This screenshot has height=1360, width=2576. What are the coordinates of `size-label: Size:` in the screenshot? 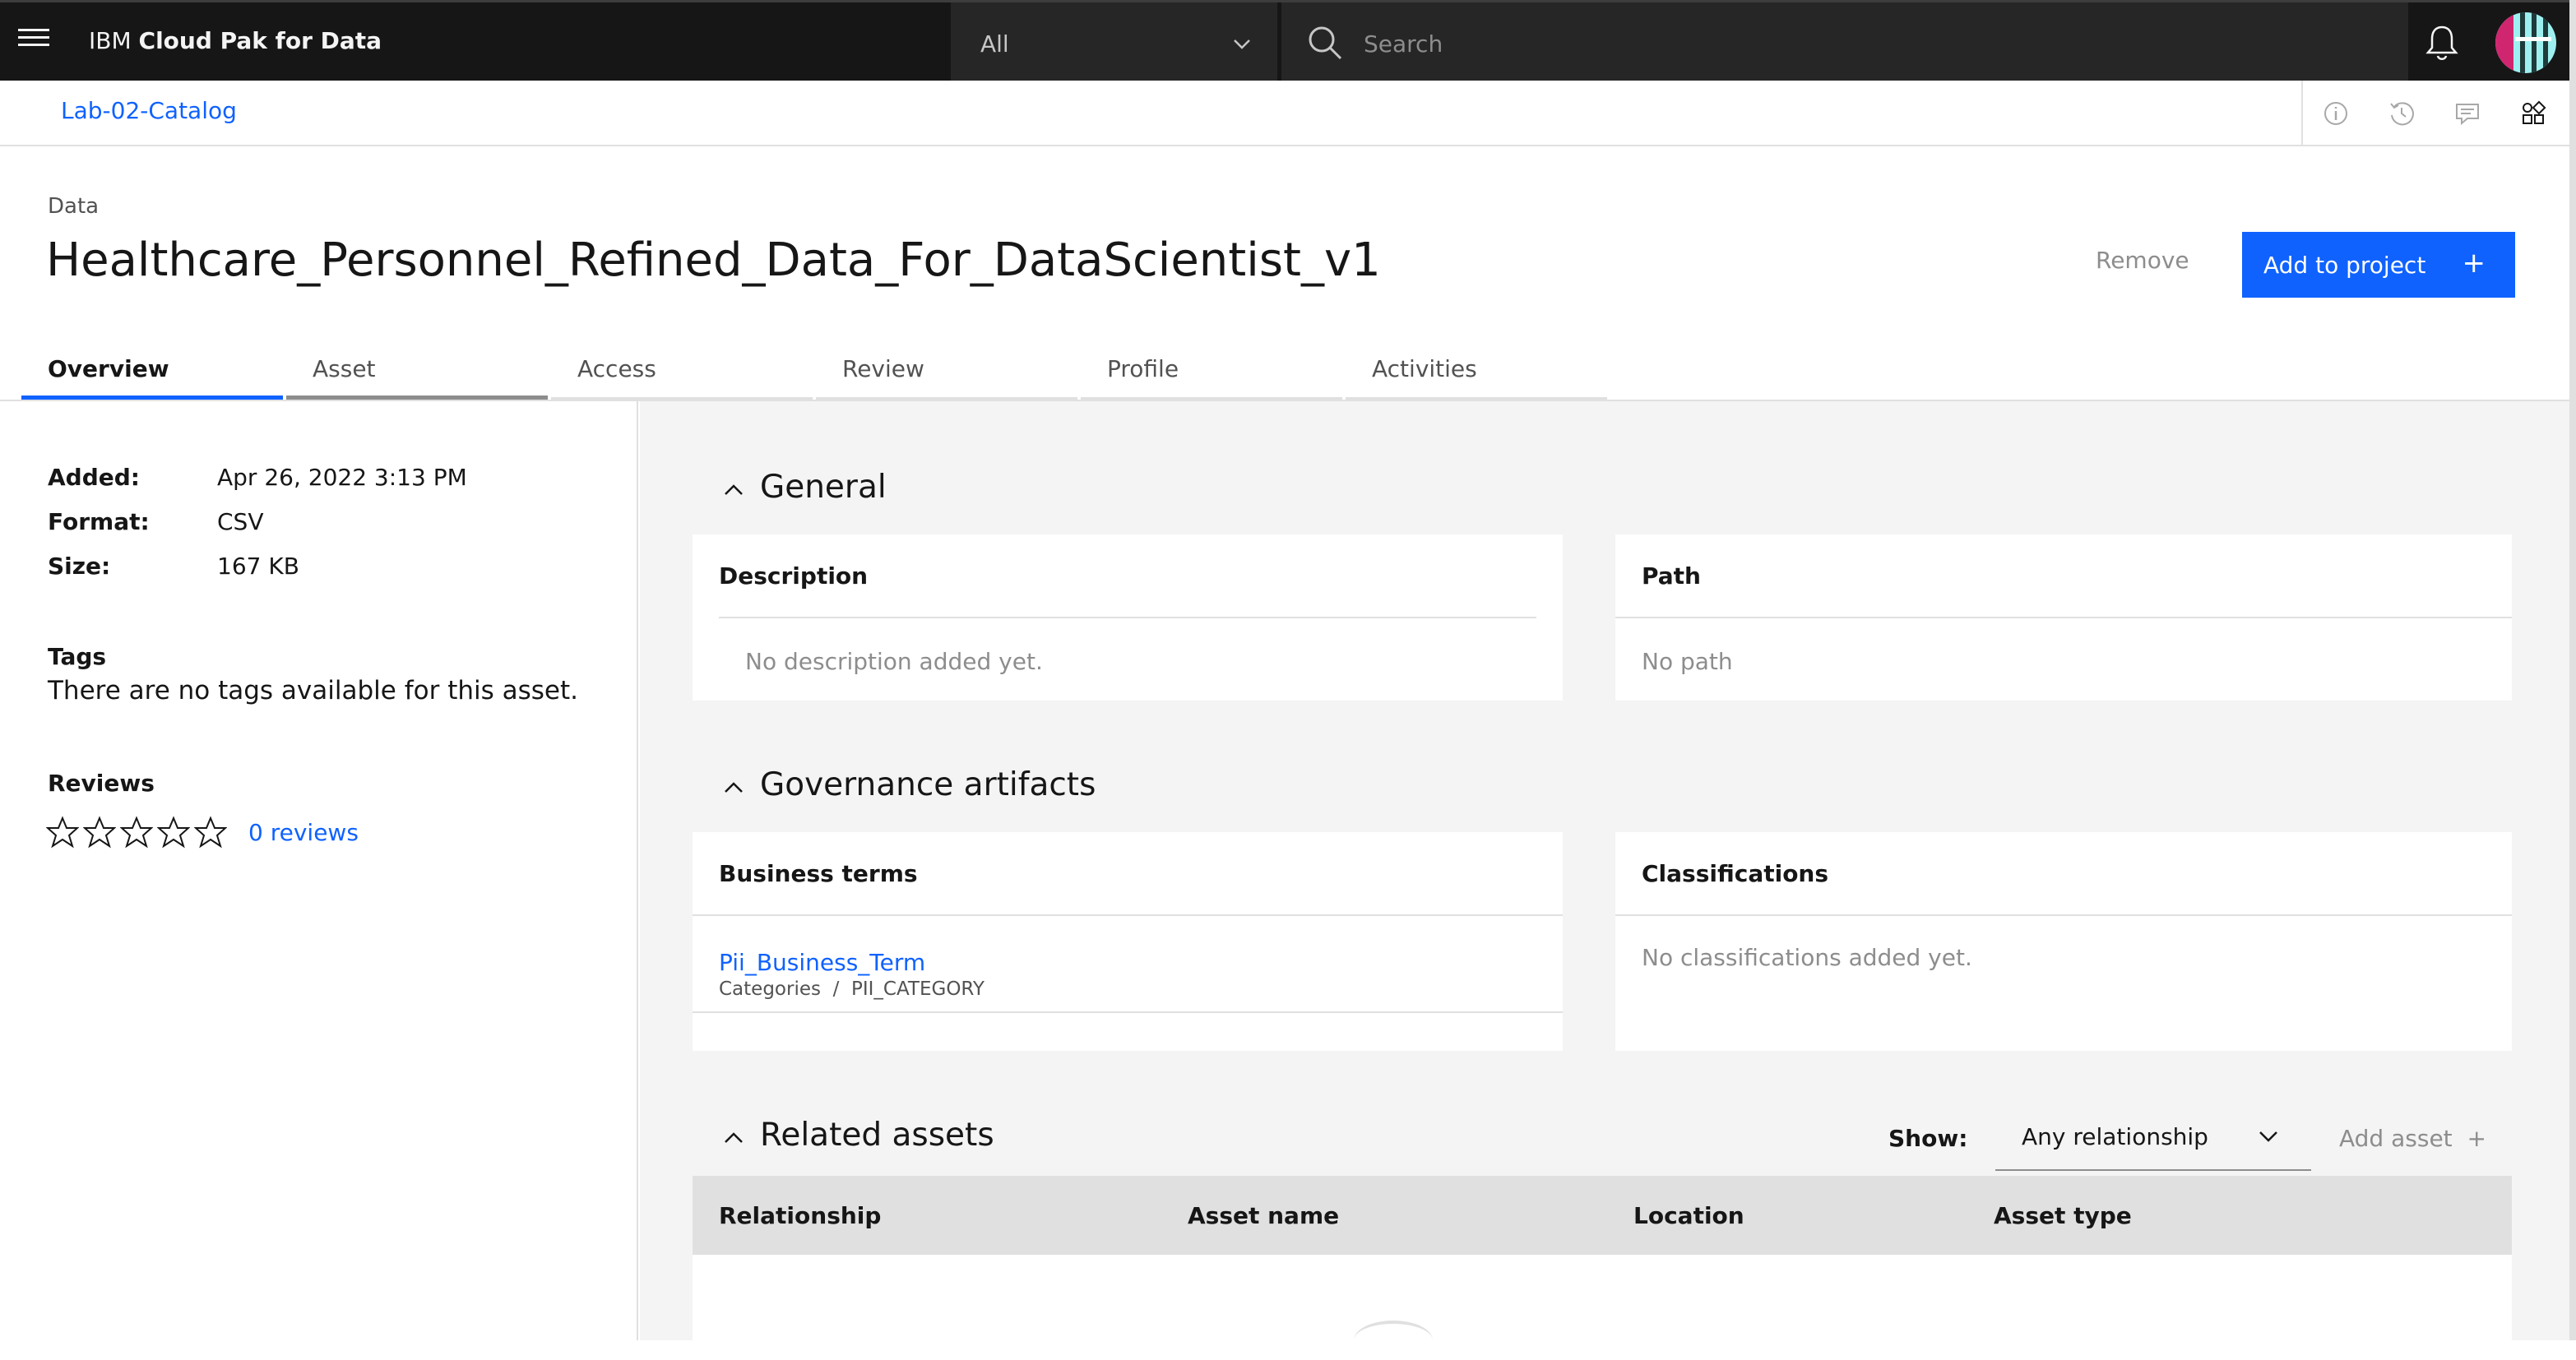 It's located at (79, 566).